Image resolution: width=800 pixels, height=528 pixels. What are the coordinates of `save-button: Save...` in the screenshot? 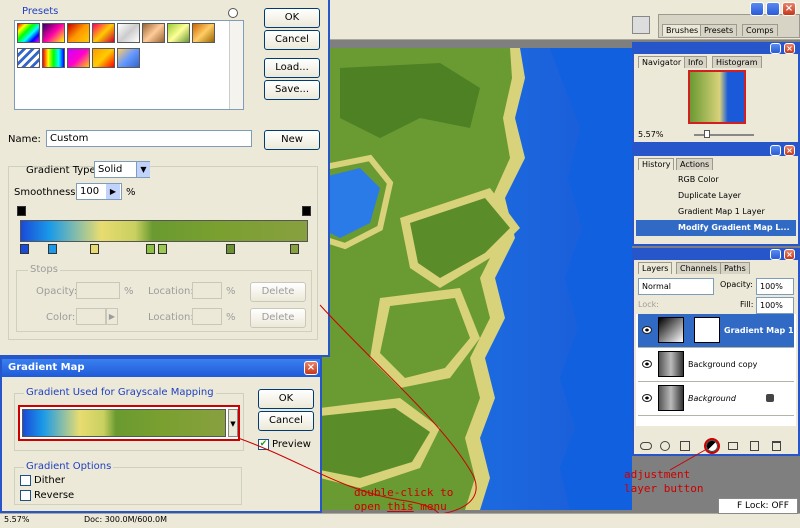 It's located at (292, 90).